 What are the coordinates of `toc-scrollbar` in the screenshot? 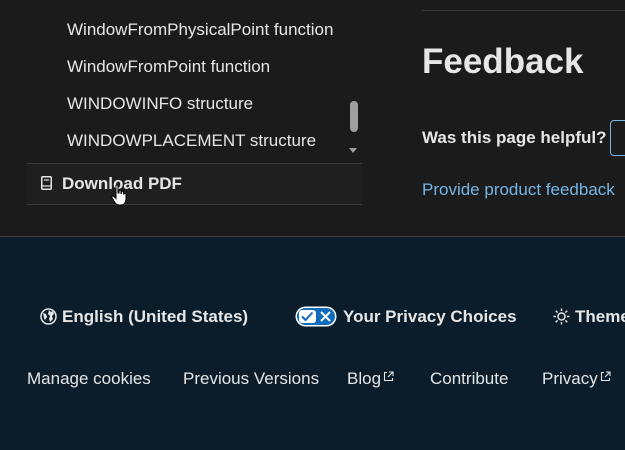 It's located at (354, 81).